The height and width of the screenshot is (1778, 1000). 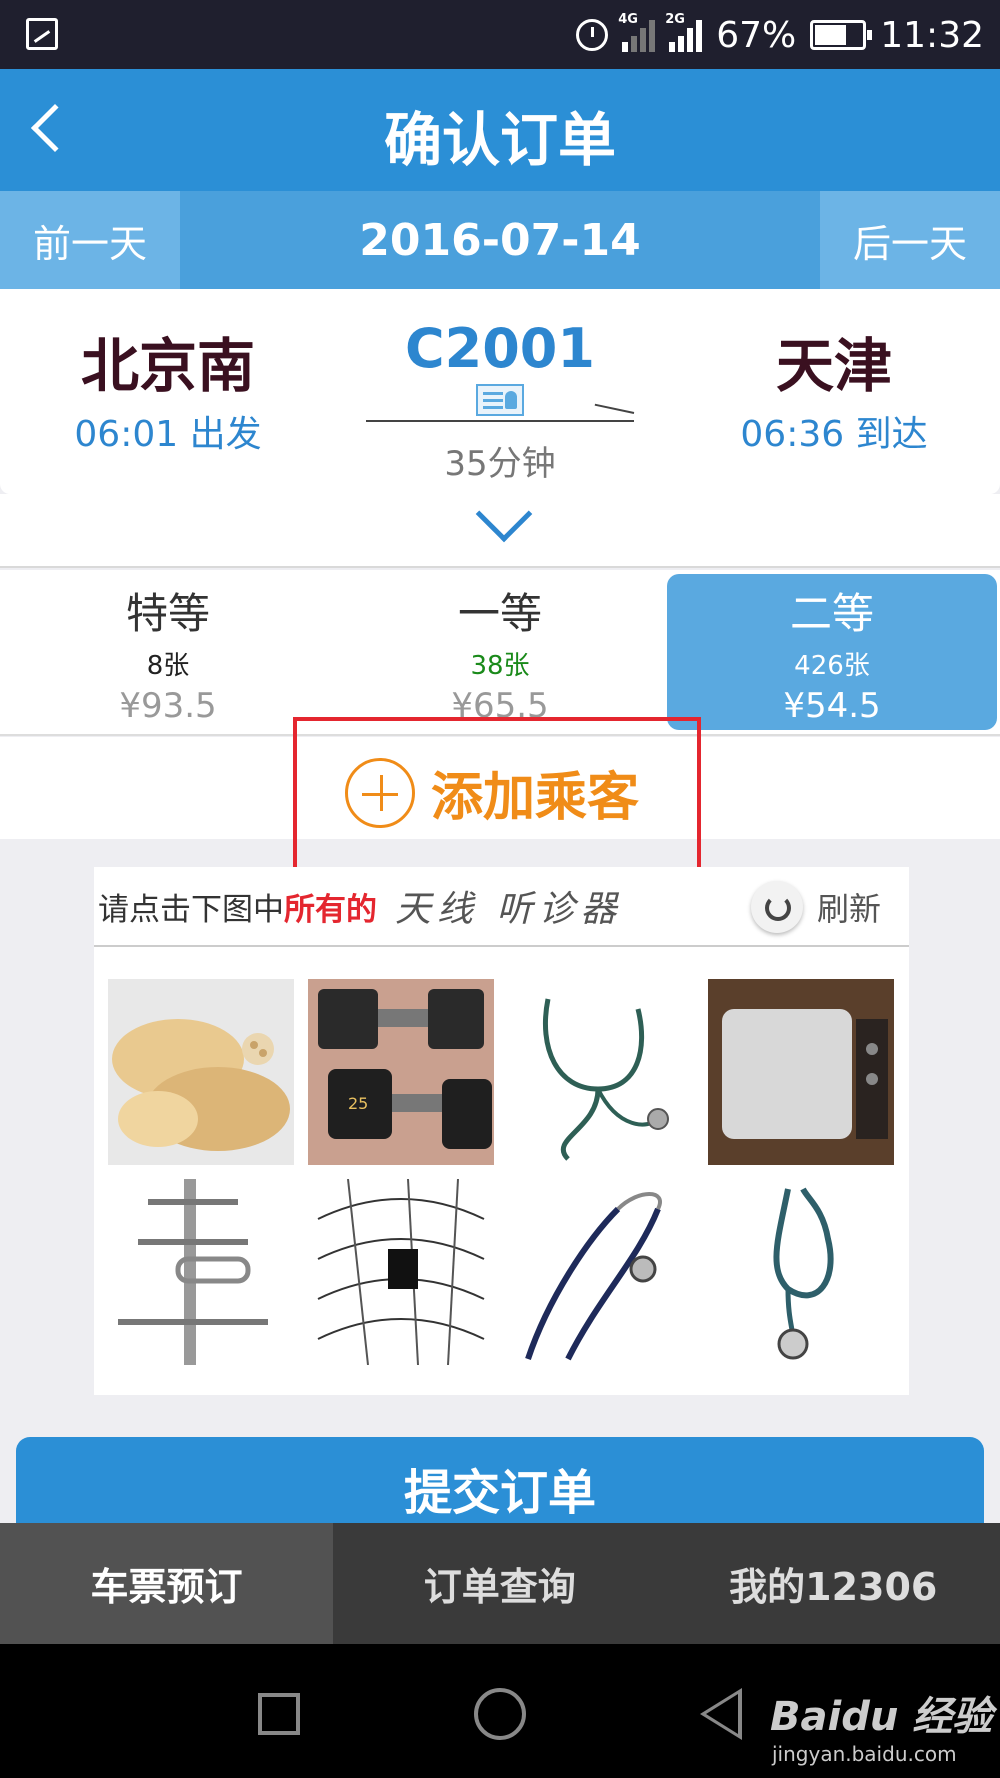 I want to click on chevron-down-icon, so click(x=504, y=514).